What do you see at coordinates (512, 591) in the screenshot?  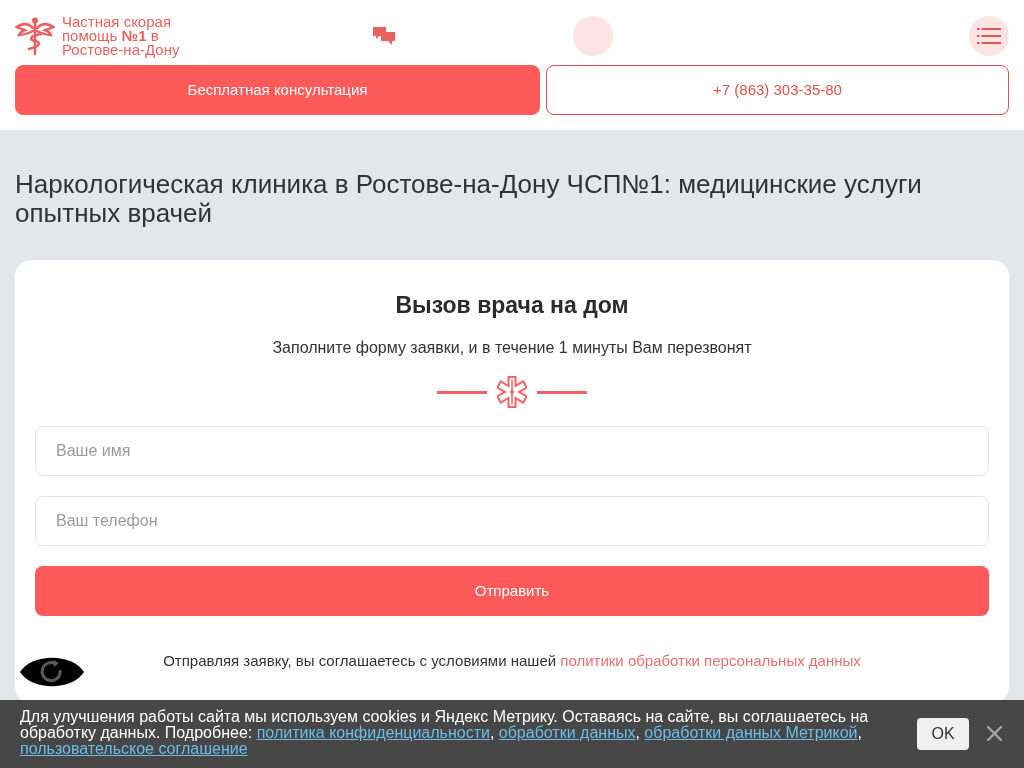 I see `submit-button: Отправить` at bounding box center [512, 591].